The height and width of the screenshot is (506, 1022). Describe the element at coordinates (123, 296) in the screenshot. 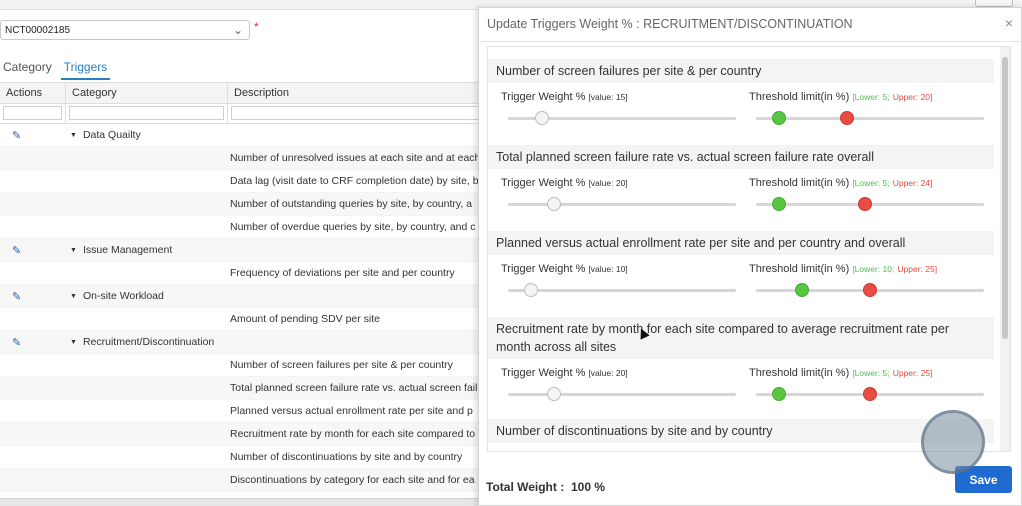

I see `row-category: On-site Workload` at that location.